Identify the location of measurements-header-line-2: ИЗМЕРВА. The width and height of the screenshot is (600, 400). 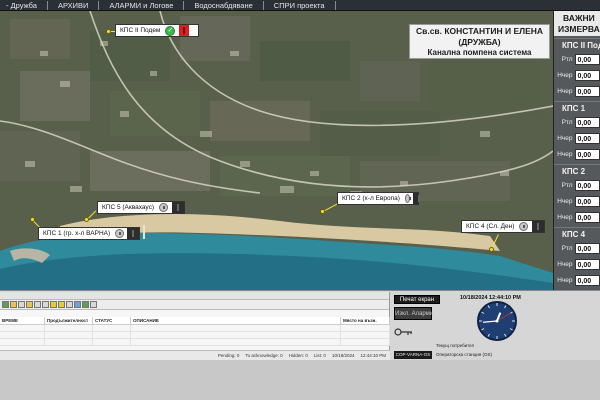
(579, 29).